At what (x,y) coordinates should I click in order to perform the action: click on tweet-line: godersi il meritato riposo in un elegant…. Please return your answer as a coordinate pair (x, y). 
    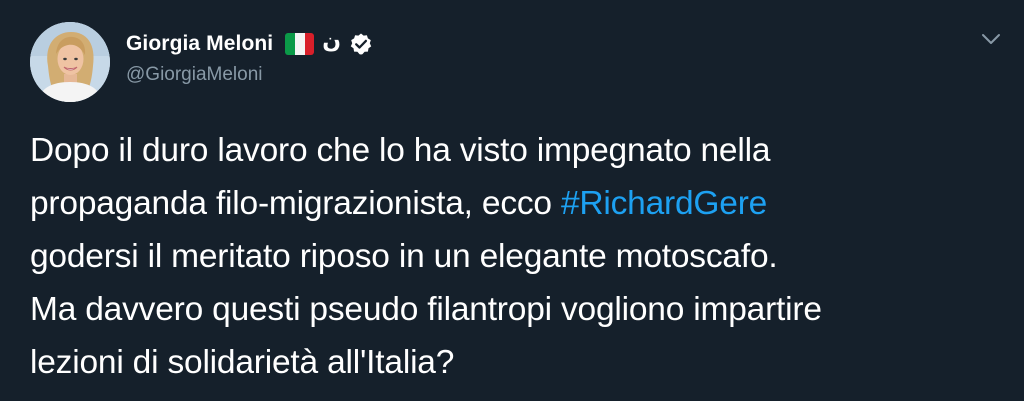
    Looking at the image, I should click on (404, 256).